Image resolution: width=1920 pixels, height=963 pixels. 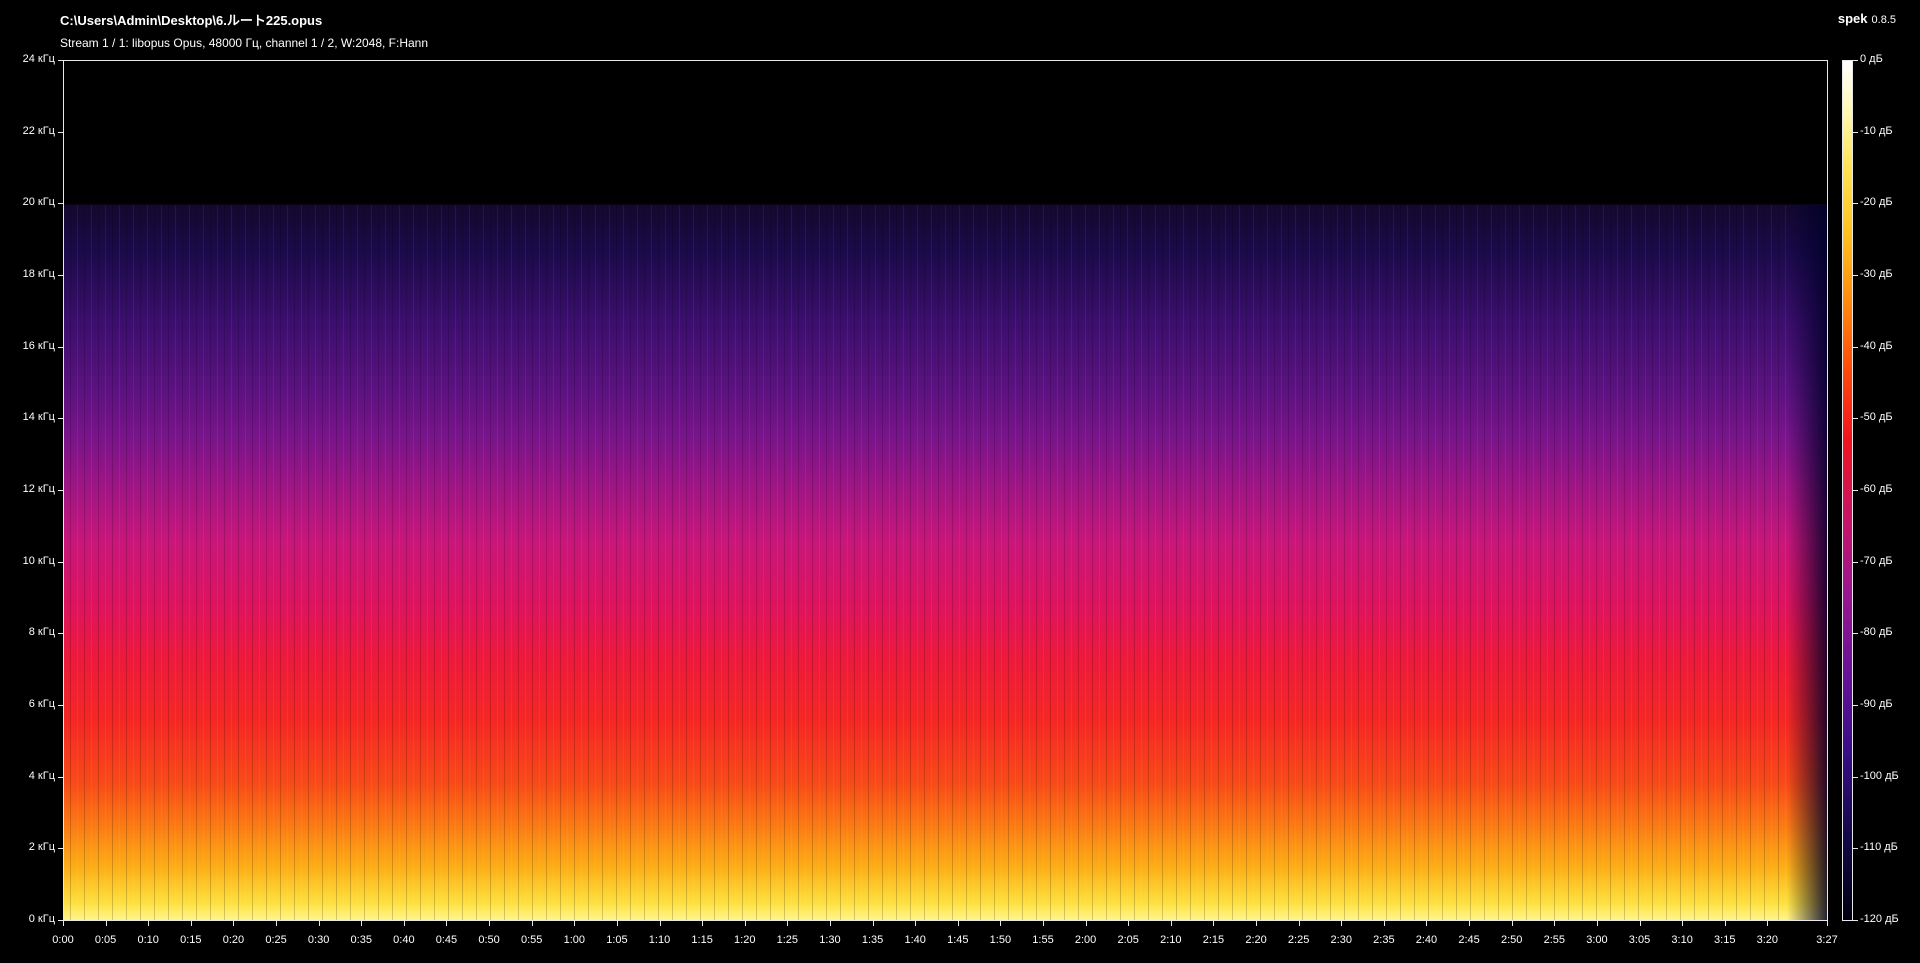 What do you see at coordinates (38, 130) in the screenshot?
I see `y-tick-label: 22 кГц` at bounding box center [38, 130].